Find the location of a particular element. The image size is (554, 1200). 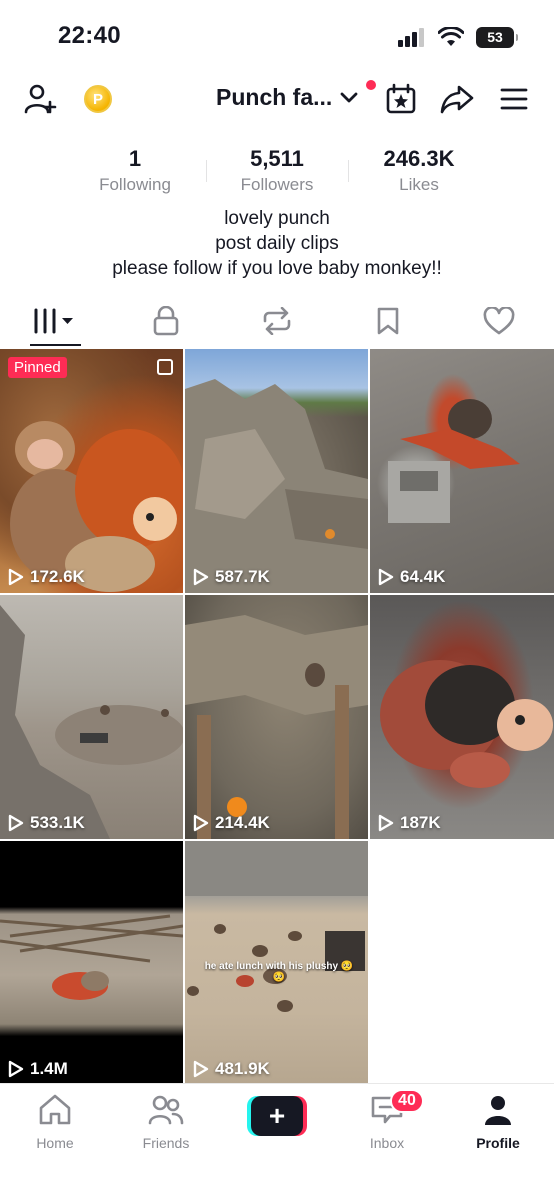

followers-count: 5,511 is located at coordinates (277, 158).